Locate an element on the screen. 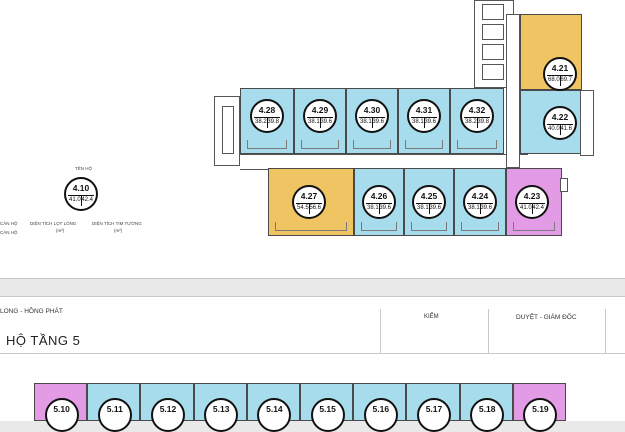 The image size is (625, 432). unit-5-16: 5.16 is located at coordinates (380, 407).